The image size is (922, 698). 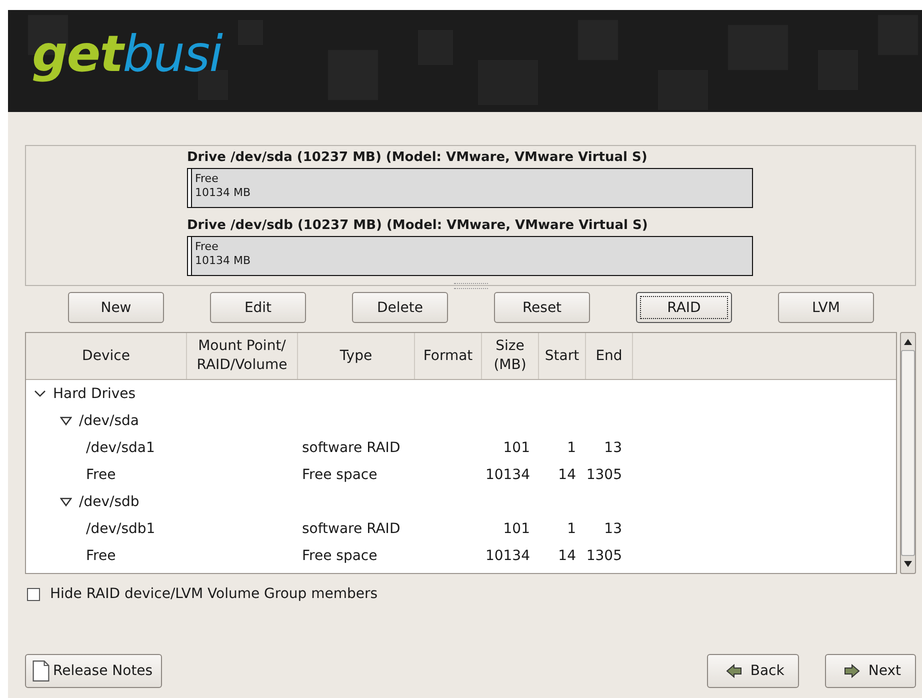 What do you see at coordinates (214, 594) in the screenshot?
I see `checkbox-label: Hide RAID device/LVM Volume Group members` at bounding box center [214, 594].